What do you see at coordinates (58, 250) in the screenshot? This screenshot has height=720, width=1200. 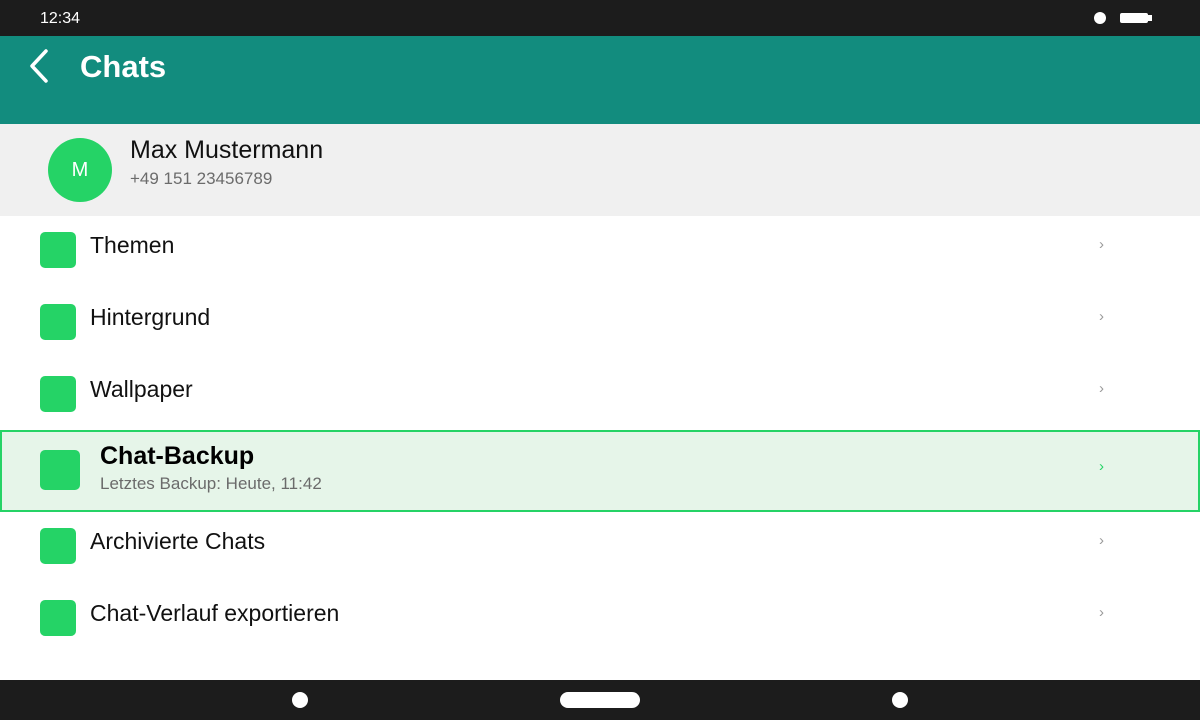 I see `themen-icon` at bounding box center [58, 250].